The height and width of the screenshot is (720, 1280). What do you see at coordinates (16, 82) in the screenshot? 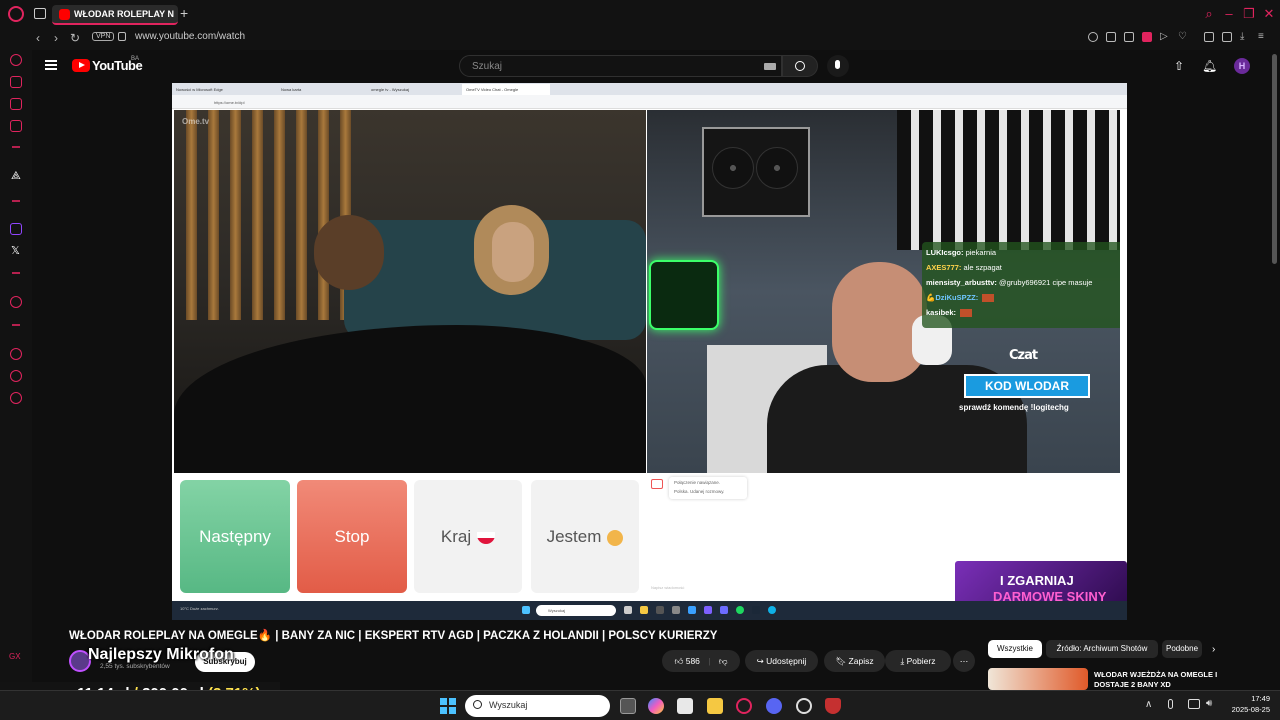
I see `aria-icon` at bounding box center [16, 82].